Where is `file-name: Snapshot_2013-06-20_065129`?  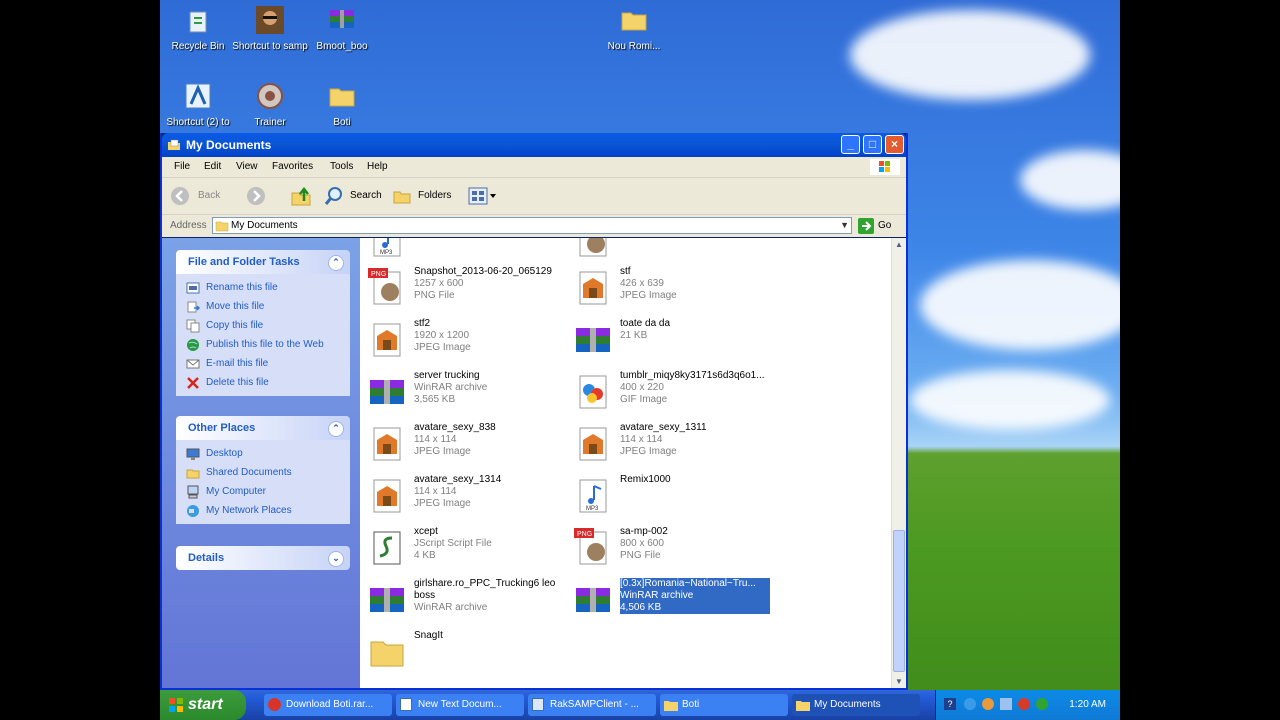
file-name: Snapshot_2013-06-20_065129 is located at coordinates (483, 271).